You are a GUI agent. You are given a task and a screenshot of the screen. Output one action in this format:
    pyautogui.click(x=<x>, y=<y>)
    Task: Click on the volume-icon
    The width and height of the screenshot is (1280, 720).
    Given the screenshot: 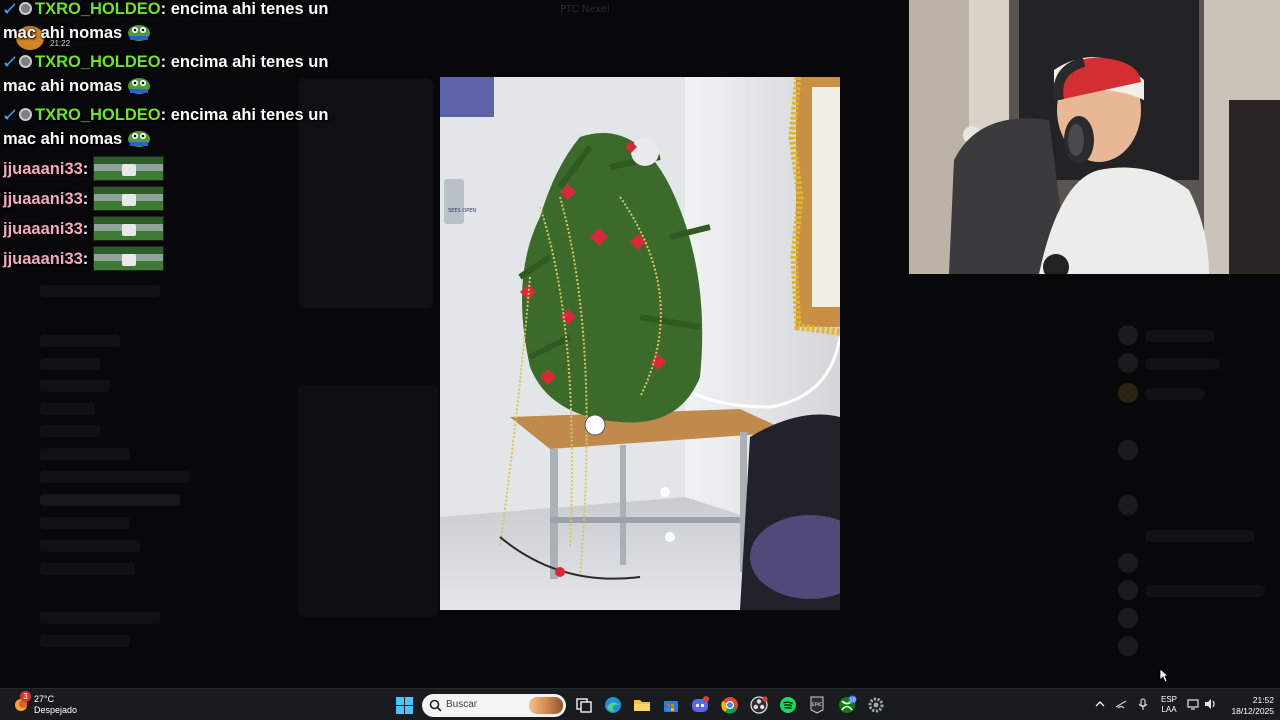 What is the action you would take?
    pyautogui.click(x=1210, y=704)
    